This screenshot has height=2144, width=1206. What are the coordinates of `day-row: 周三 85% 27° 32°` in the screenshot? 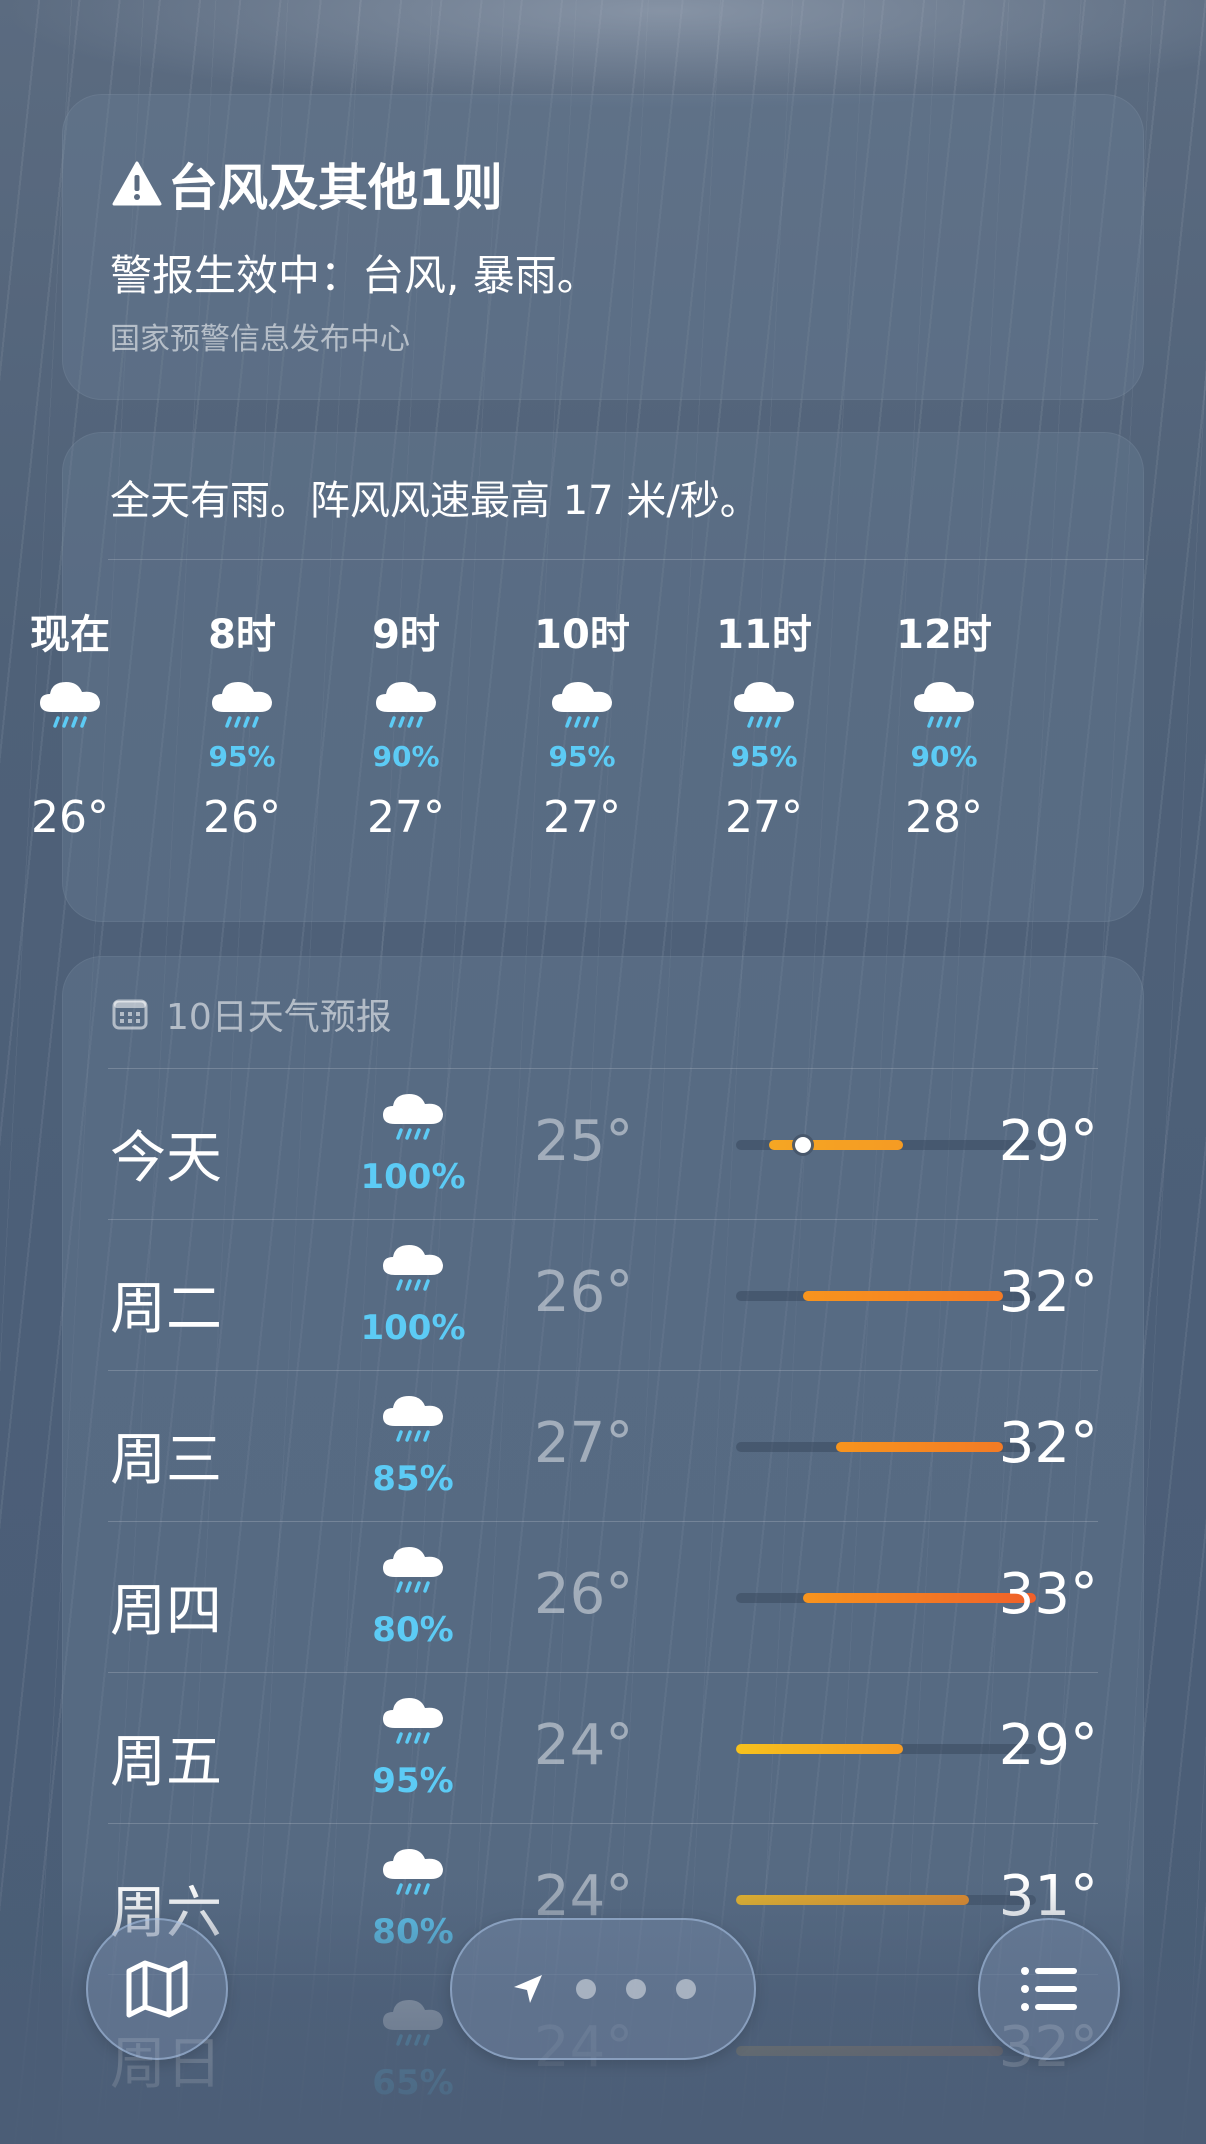 It's located at (603, 1446).